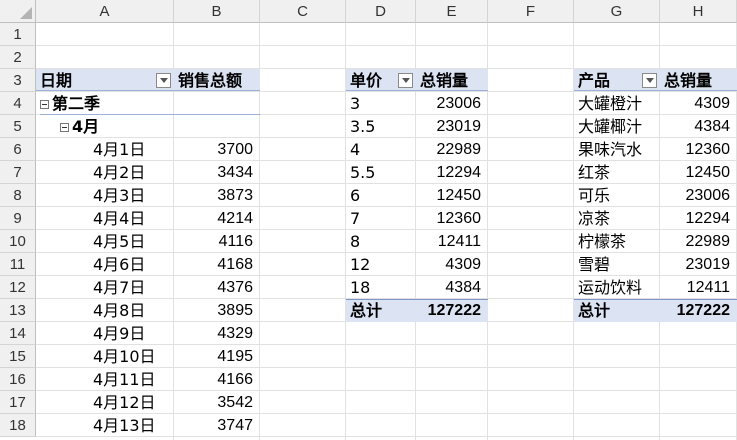 The height and width of the screenshot is (440, 737). I want to click on pivot3-item-value: 23006, so click(698, 195).